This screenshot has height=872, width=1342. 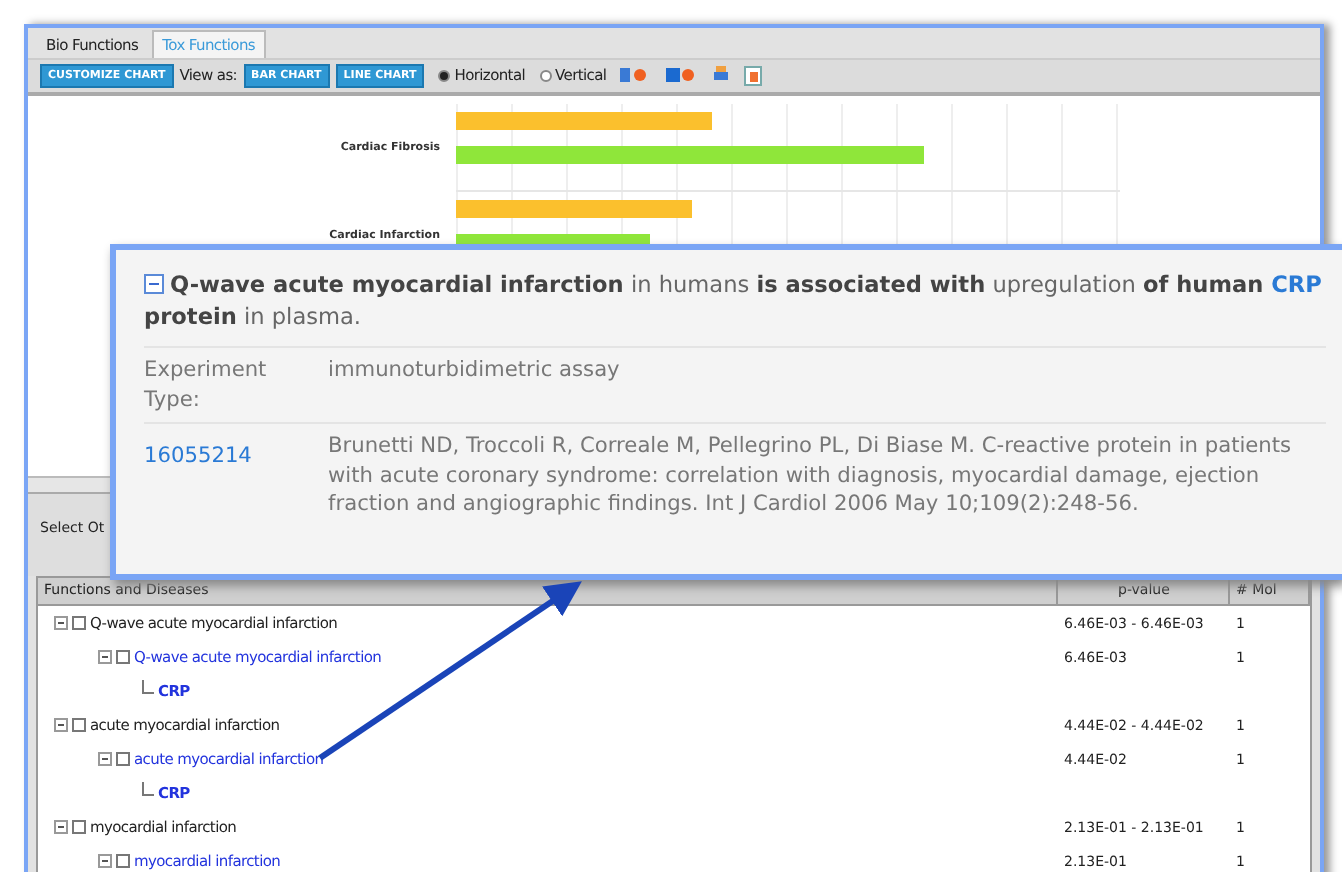 I want to click on printer-icon, so click(x=721, y=75).